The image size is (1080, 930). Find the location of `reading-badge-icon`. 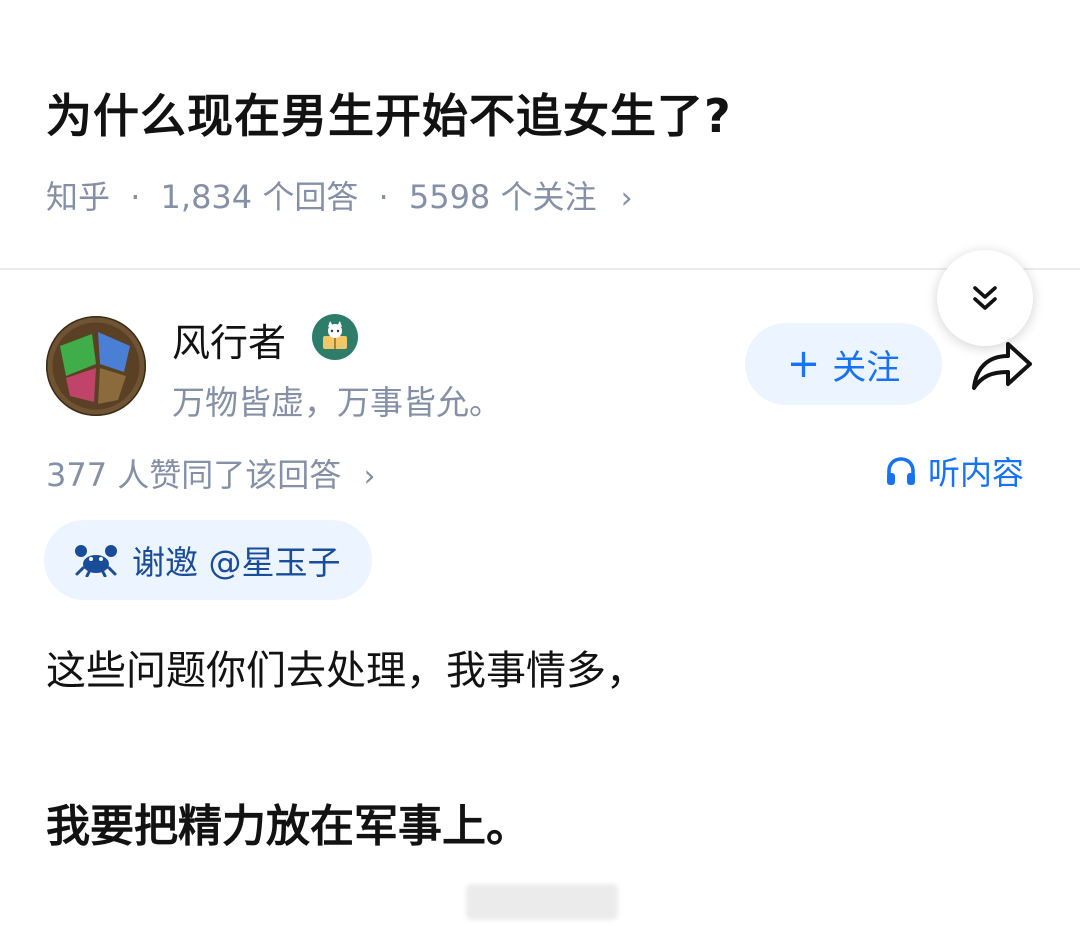

reading-badge-icon is located at coordinates (335, 337).